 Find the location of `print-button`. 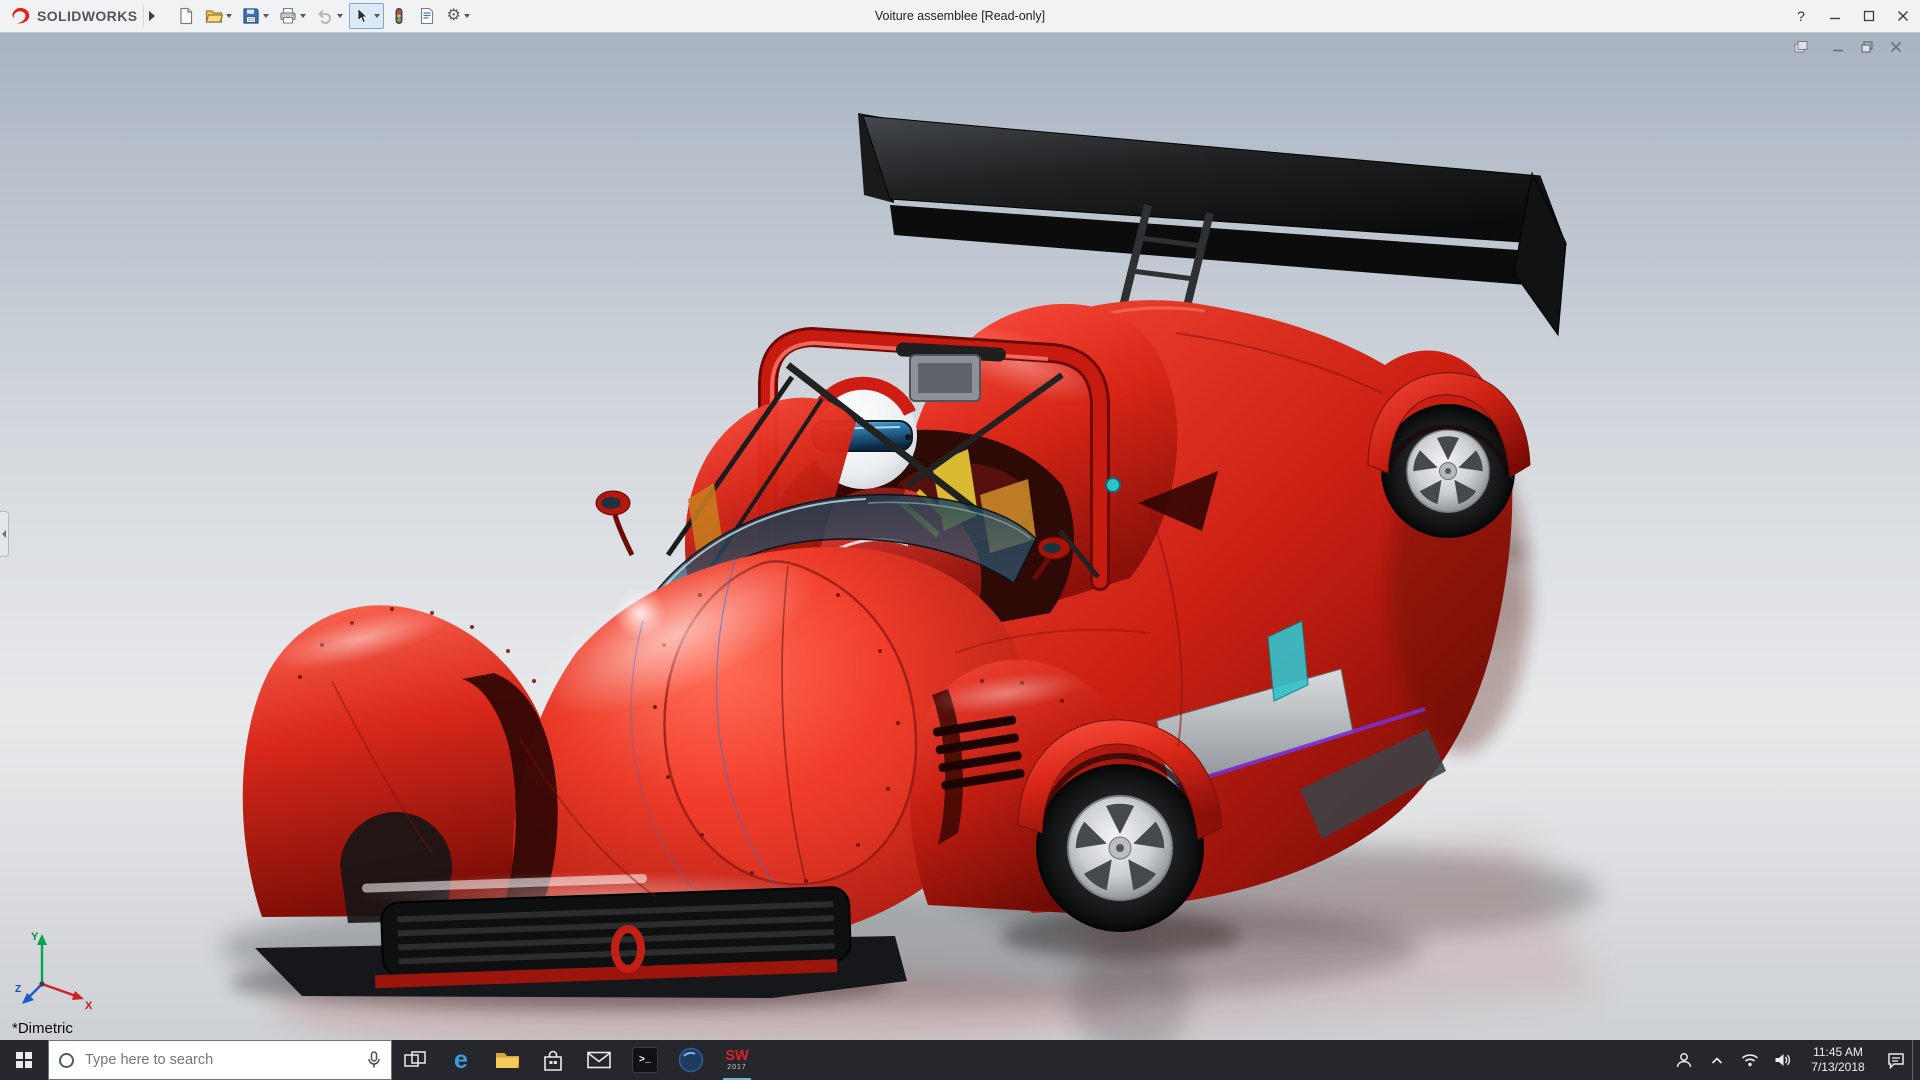

print-button is located at coordinates (292, 16).